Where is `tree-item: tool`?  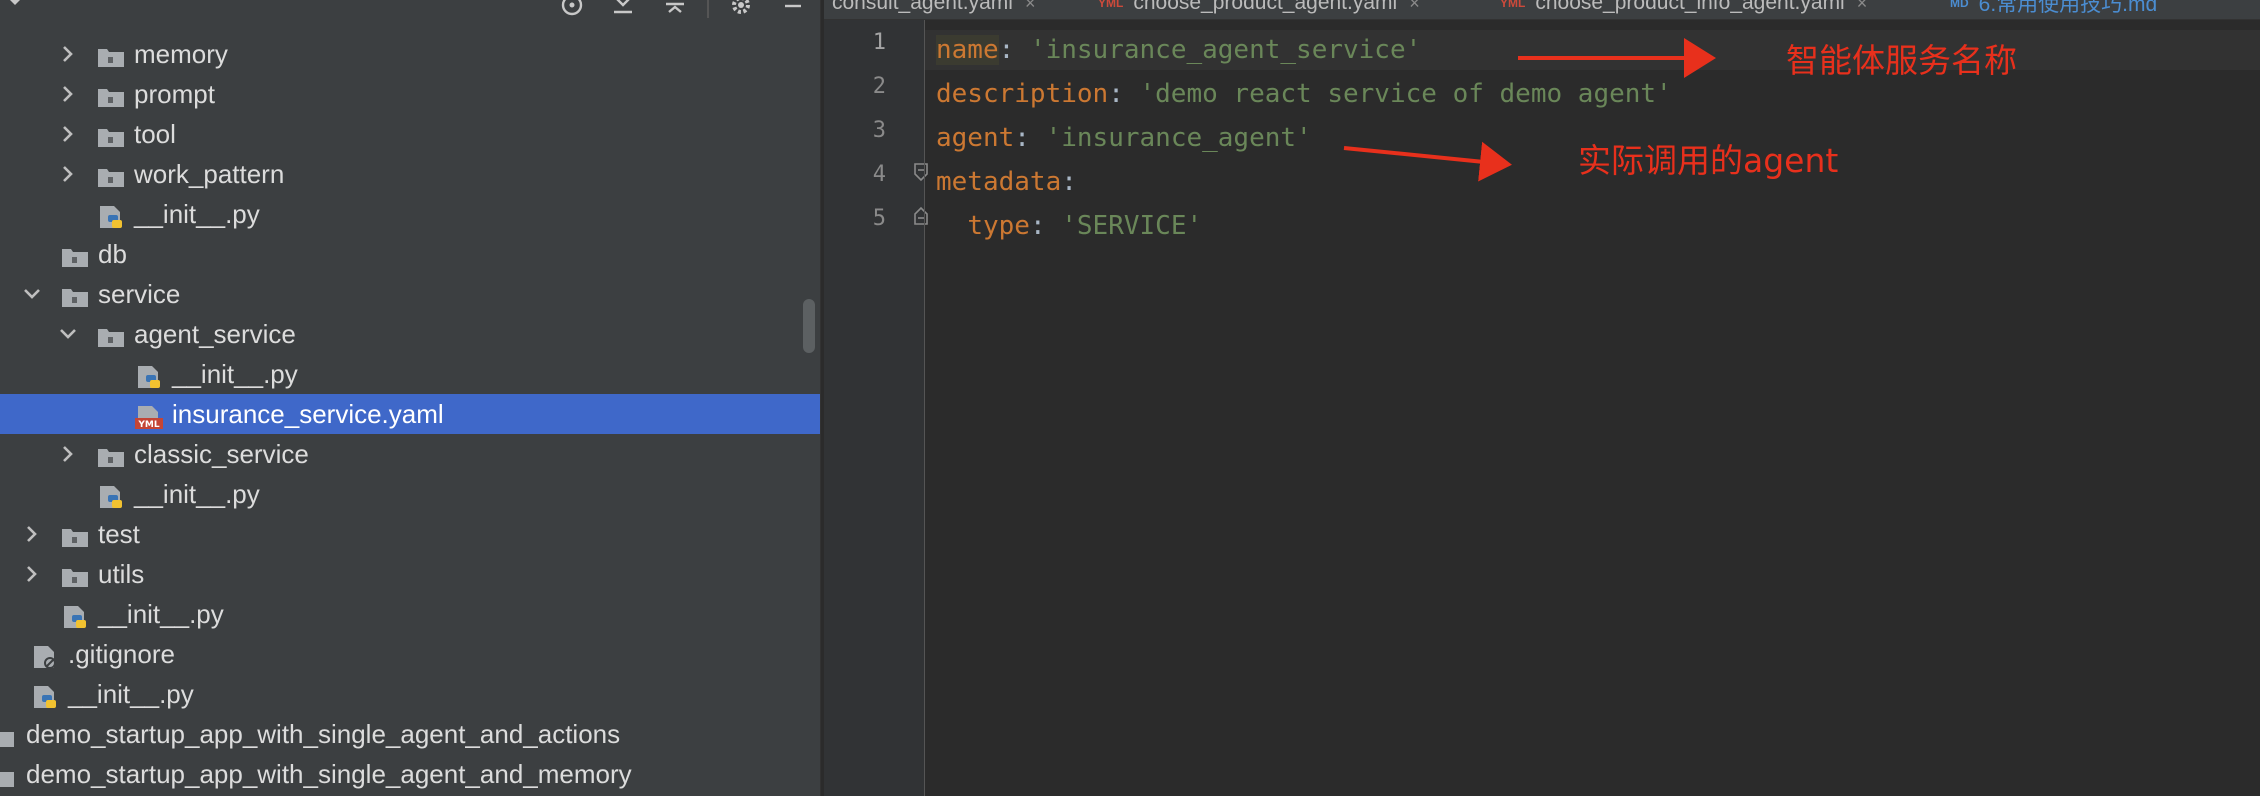
tree-item: tool is located at coordinates (410, 134).